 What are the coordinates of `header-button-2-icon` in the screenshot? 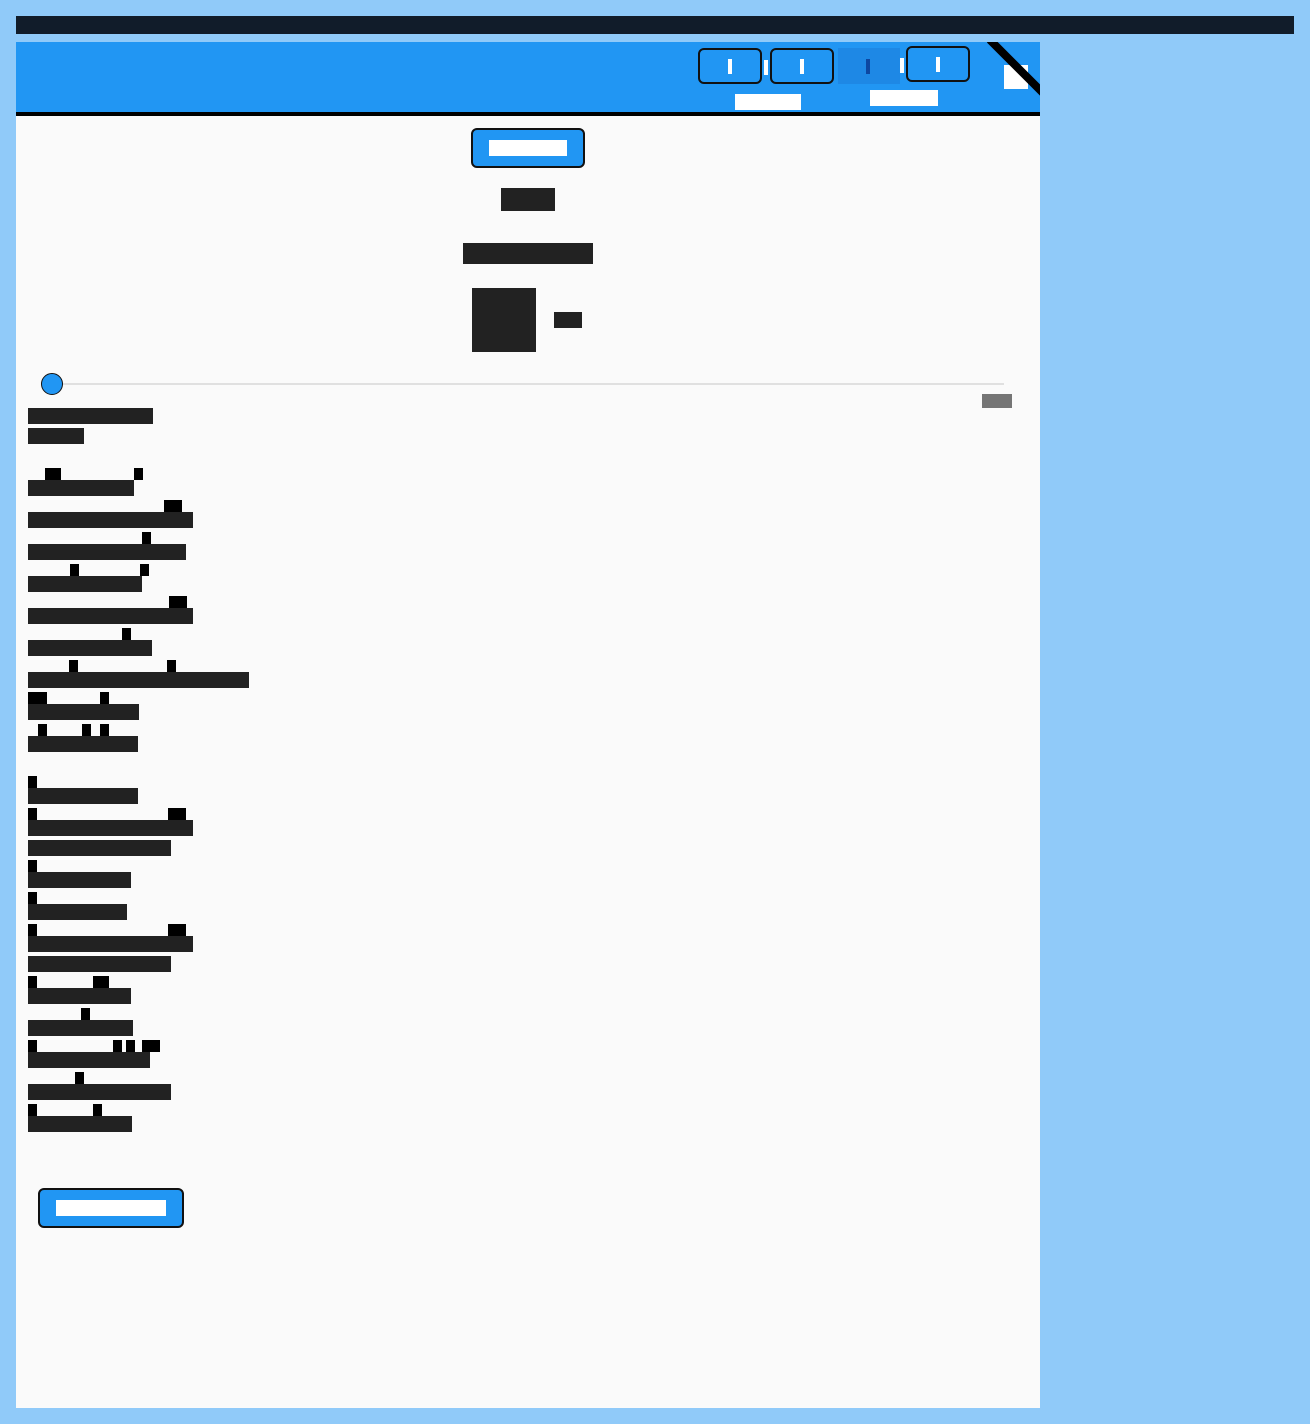 It's located at (802, 66).